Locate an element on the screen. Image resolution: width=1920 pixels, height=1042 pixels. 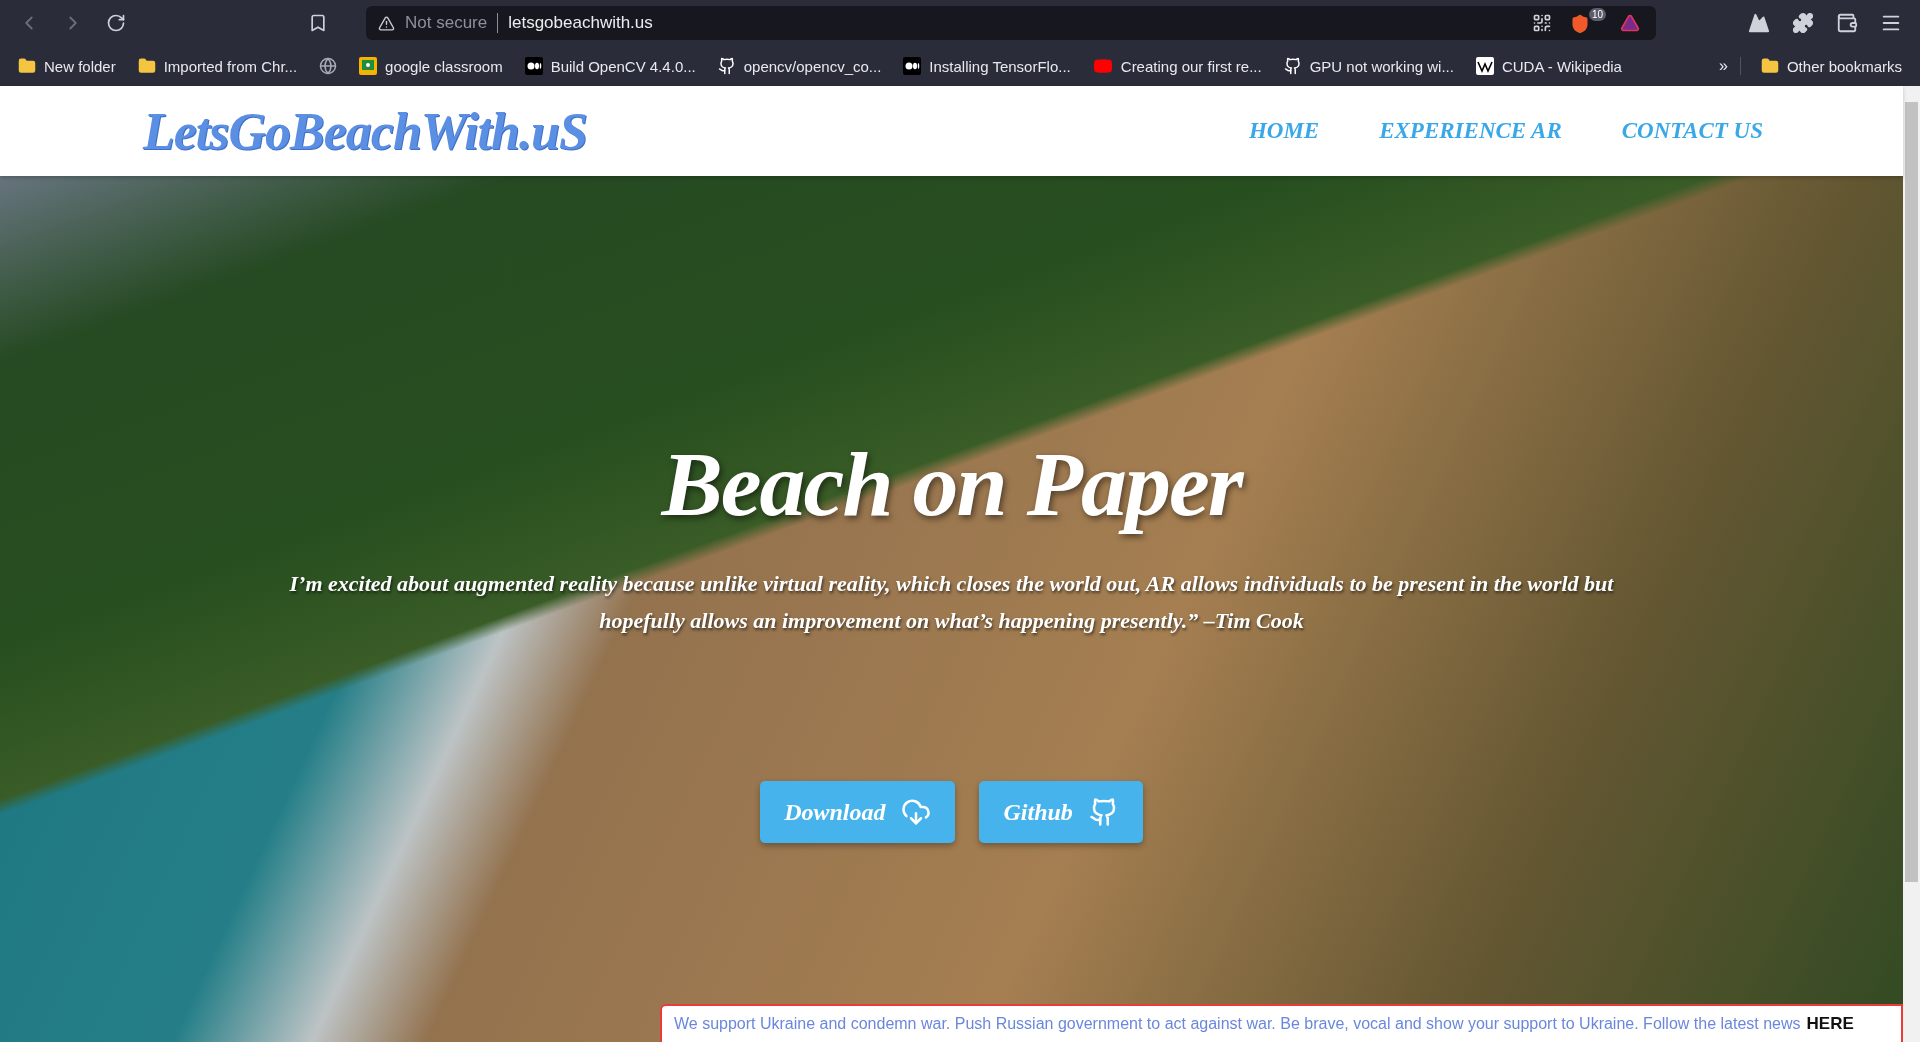
scrollbar is located at coordinates (1911, 564).